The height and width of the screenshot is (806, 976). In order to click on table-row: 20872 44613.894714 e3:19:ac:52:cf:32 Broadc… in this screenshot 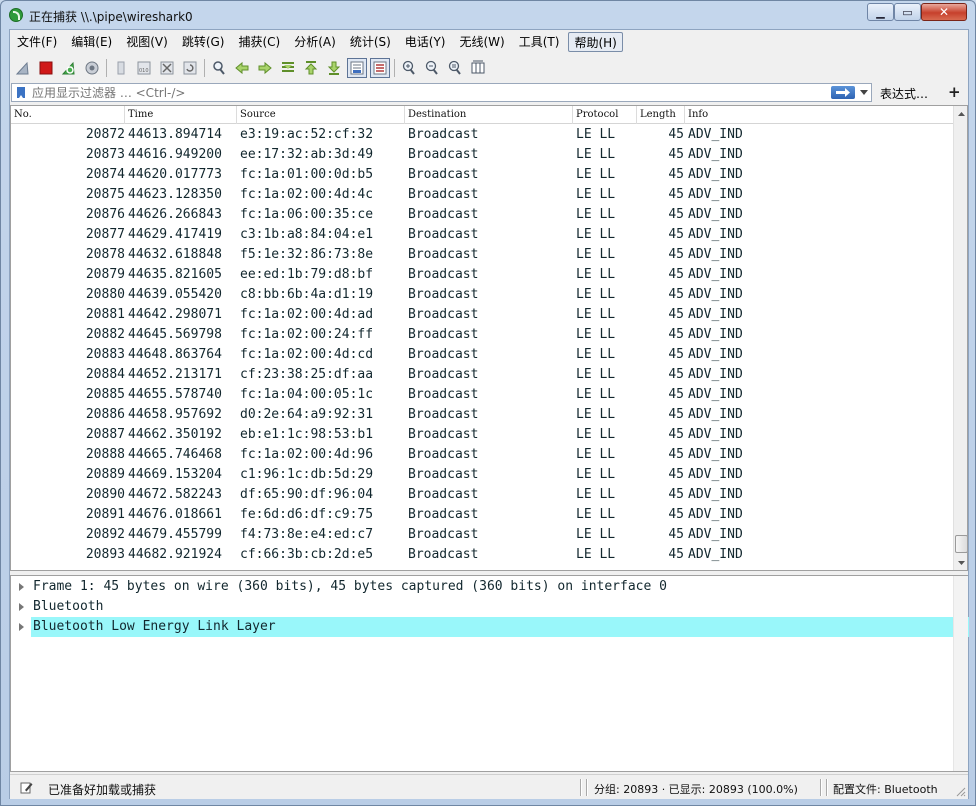, I will do `click(482, 135)`.